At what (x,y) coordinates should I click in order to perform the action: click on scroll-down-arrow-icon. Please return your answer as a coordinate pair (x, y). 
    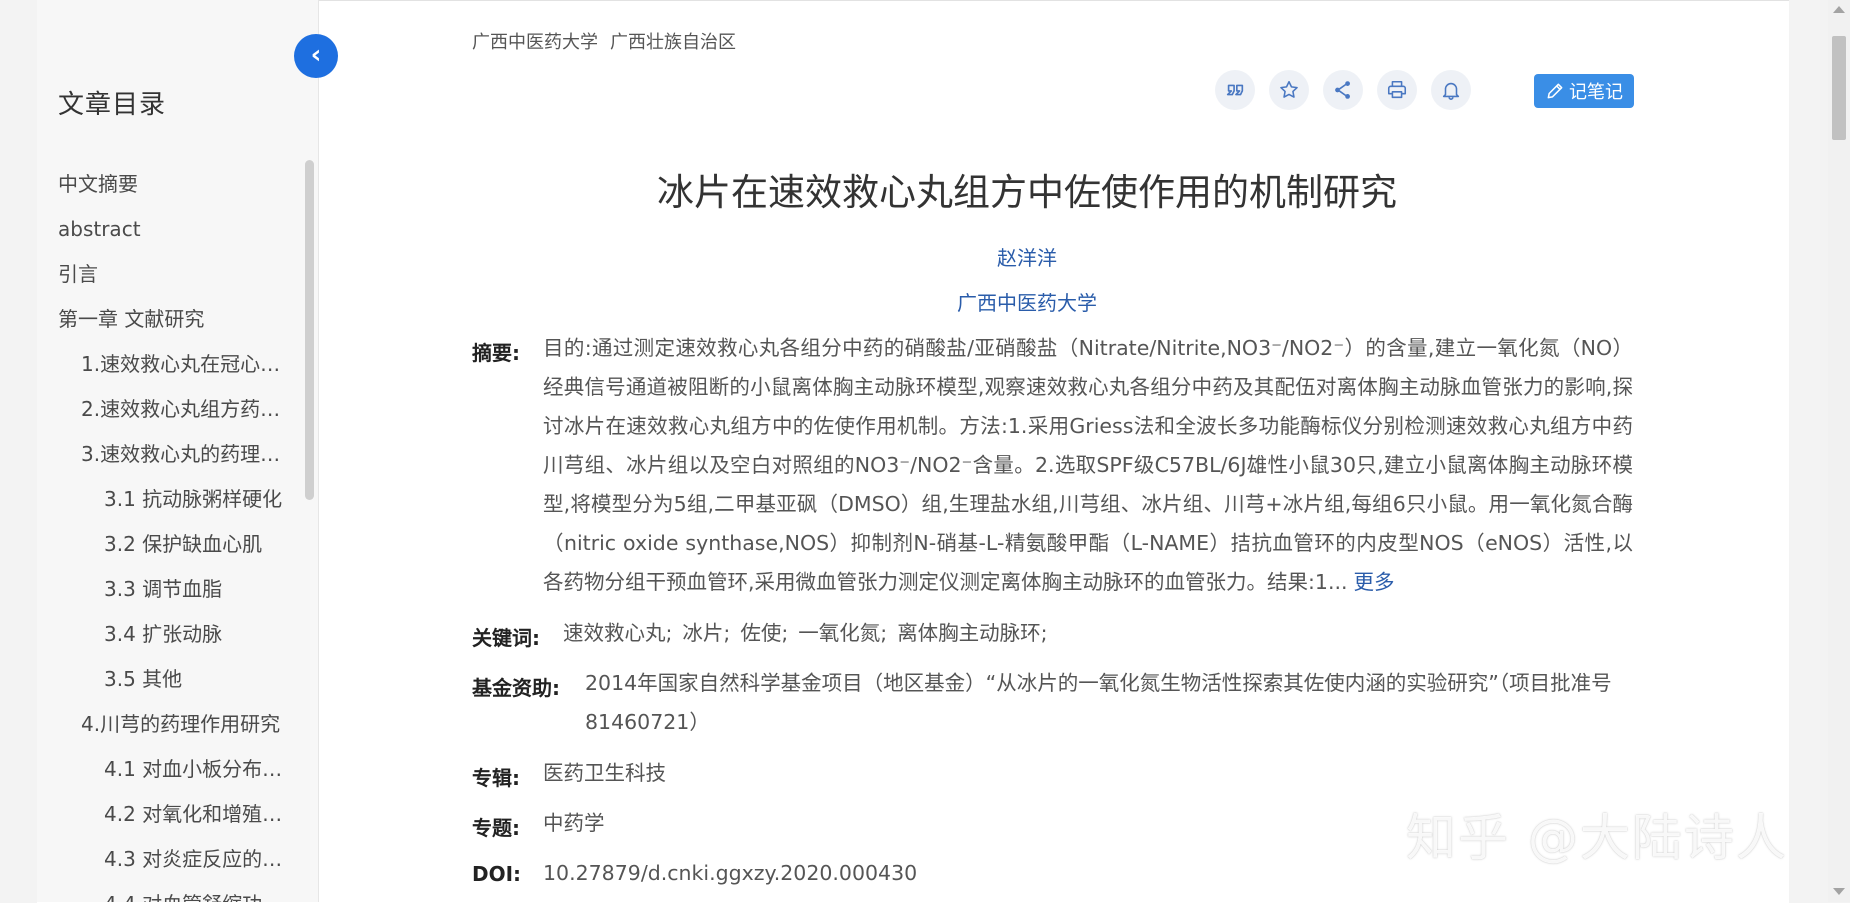
    Looking at the image, I should click on (1839, 891).